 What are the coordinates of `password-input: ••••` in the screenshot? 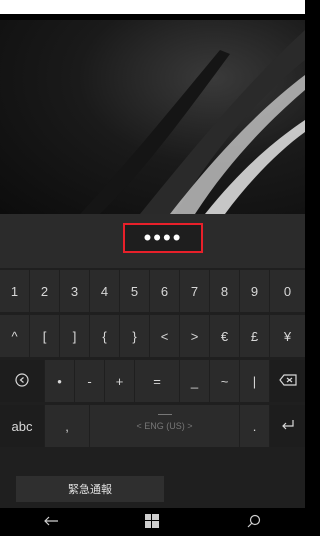 It's located at (163, 238).